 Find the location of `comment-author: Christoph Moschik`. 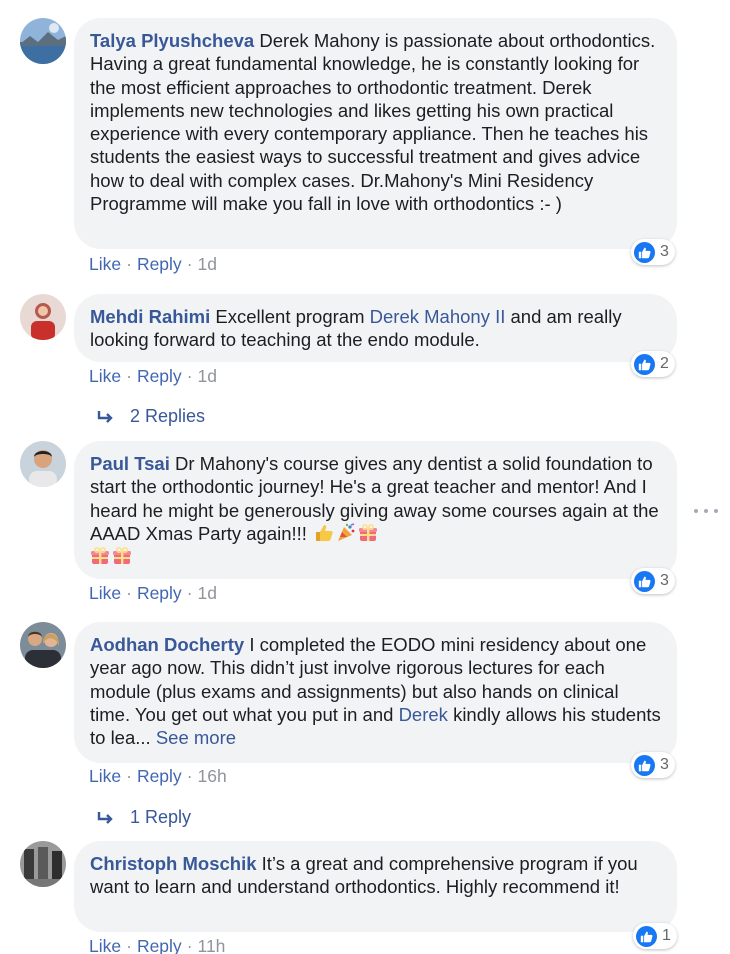

comment-author: Christoph Moschik is located at coordinates (173, 863).